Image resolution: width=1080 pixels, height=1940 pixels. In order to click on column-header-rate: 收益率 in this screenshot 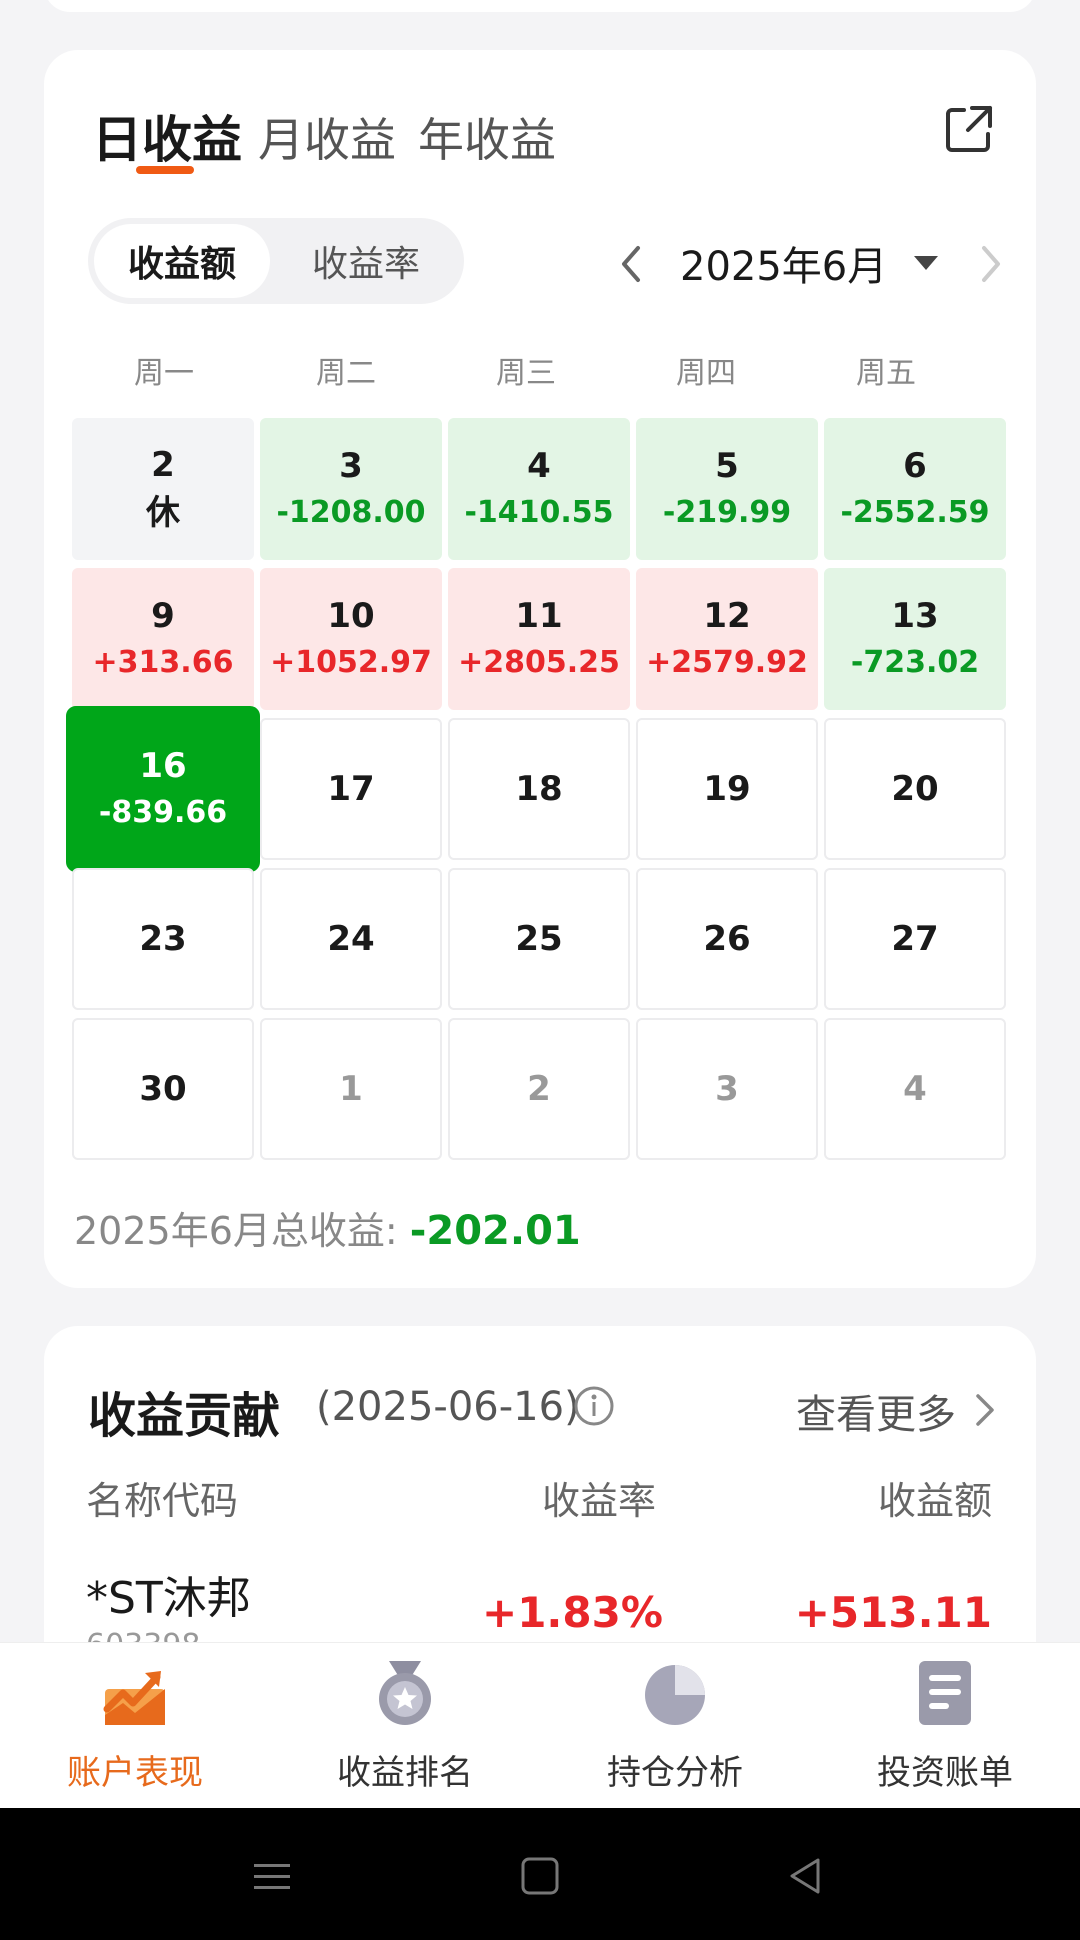, I will do `click(599, 1497)`.